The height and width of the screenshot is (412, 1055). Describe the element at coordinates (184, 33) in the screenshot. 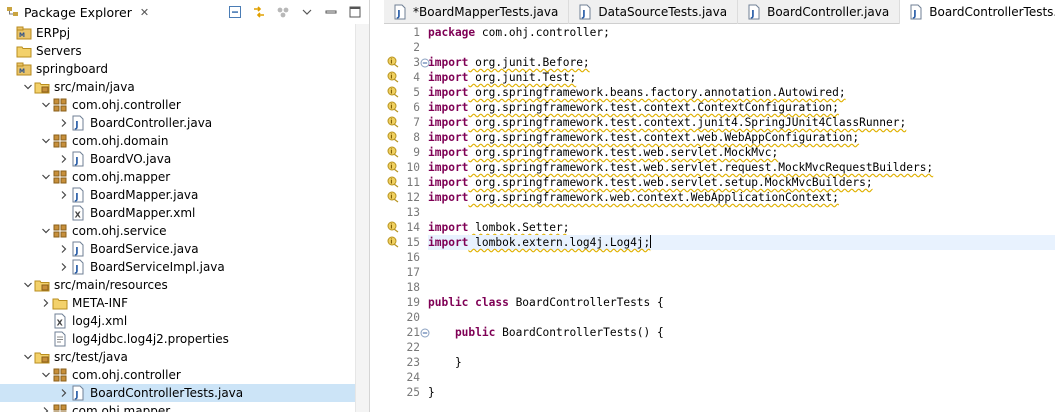

I see `tree-item: M ERPpj` at that location.